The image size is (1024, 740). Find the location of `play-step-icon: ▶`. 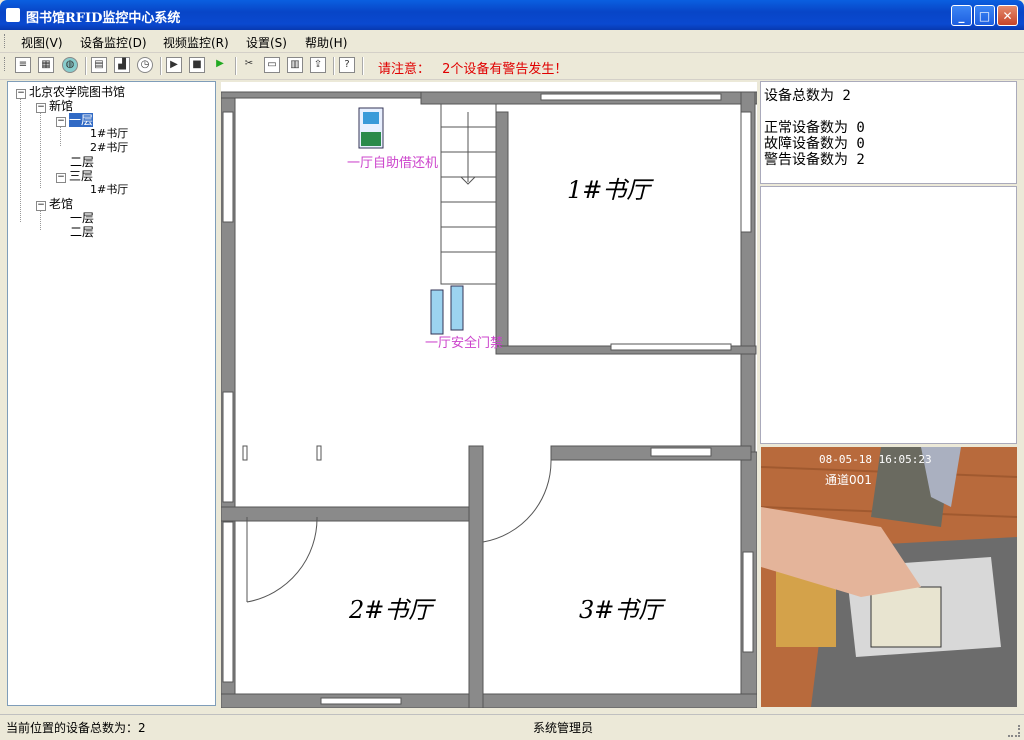

play-step-icon: ▶ is located at coordinates (174, 65).